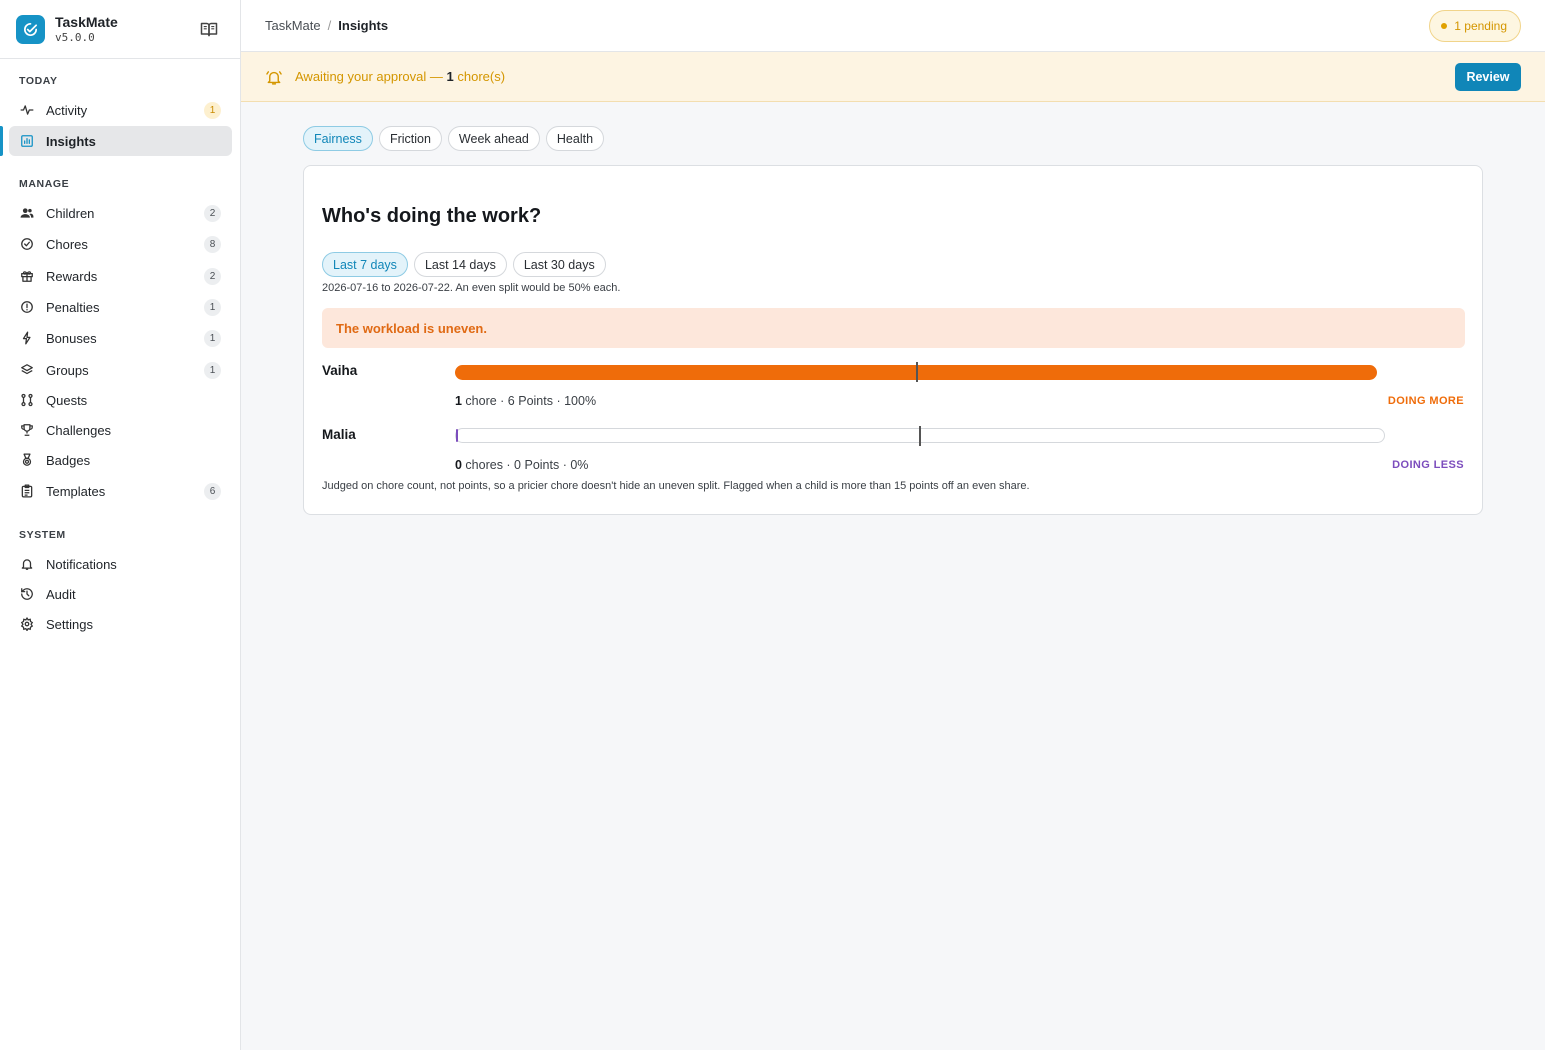  I want to click on layers-icon, so click(27, 370).